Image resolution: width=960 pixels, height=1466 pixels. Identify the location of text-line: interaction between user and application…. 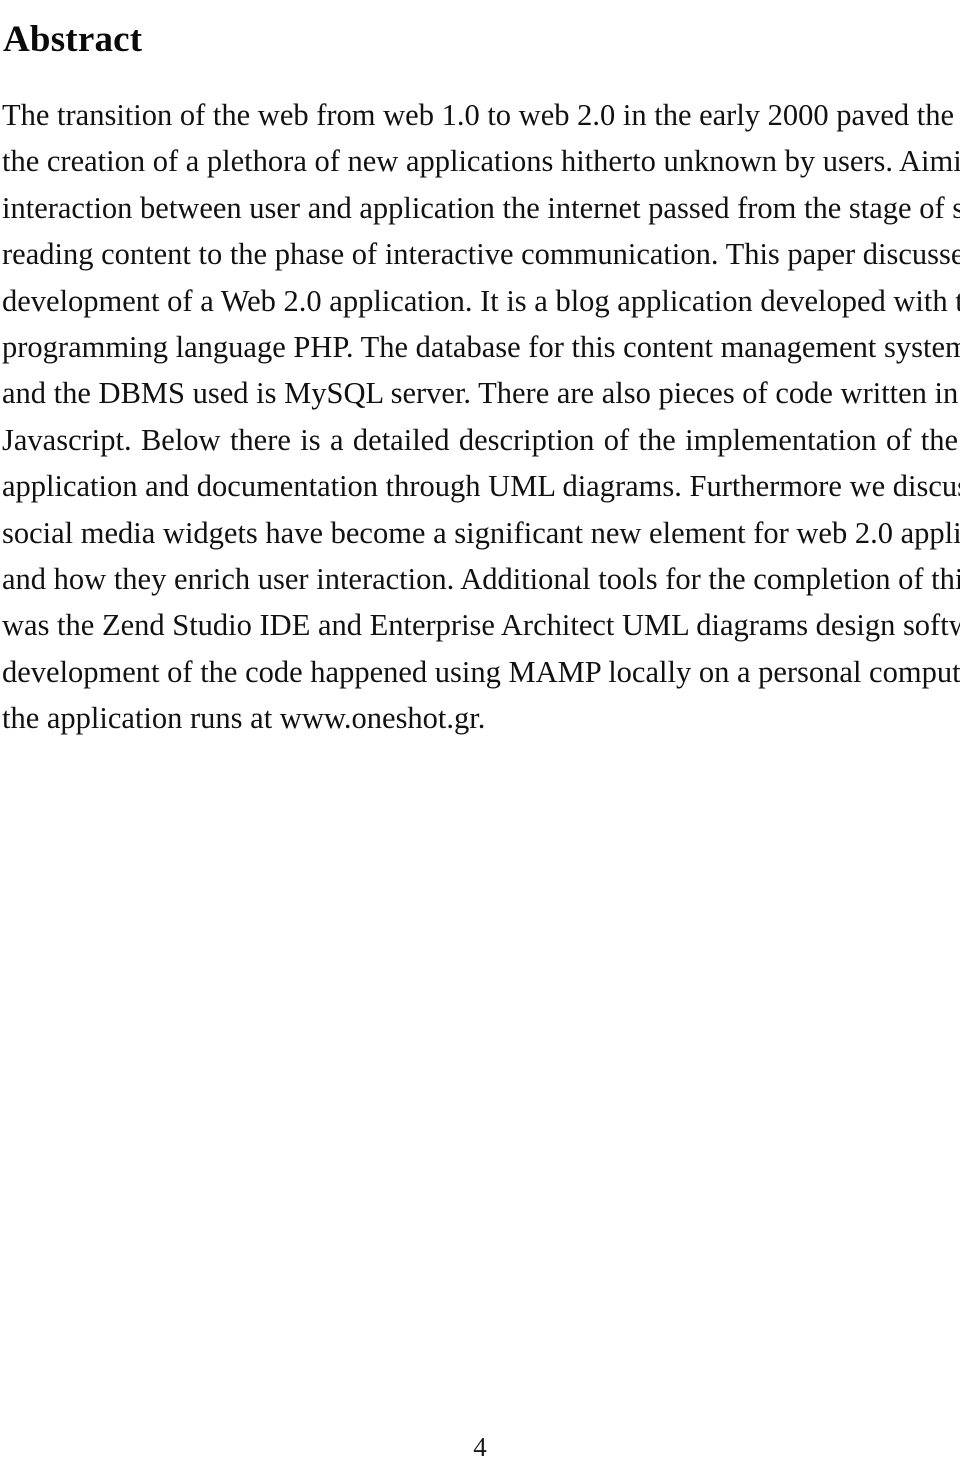
(481, 207).